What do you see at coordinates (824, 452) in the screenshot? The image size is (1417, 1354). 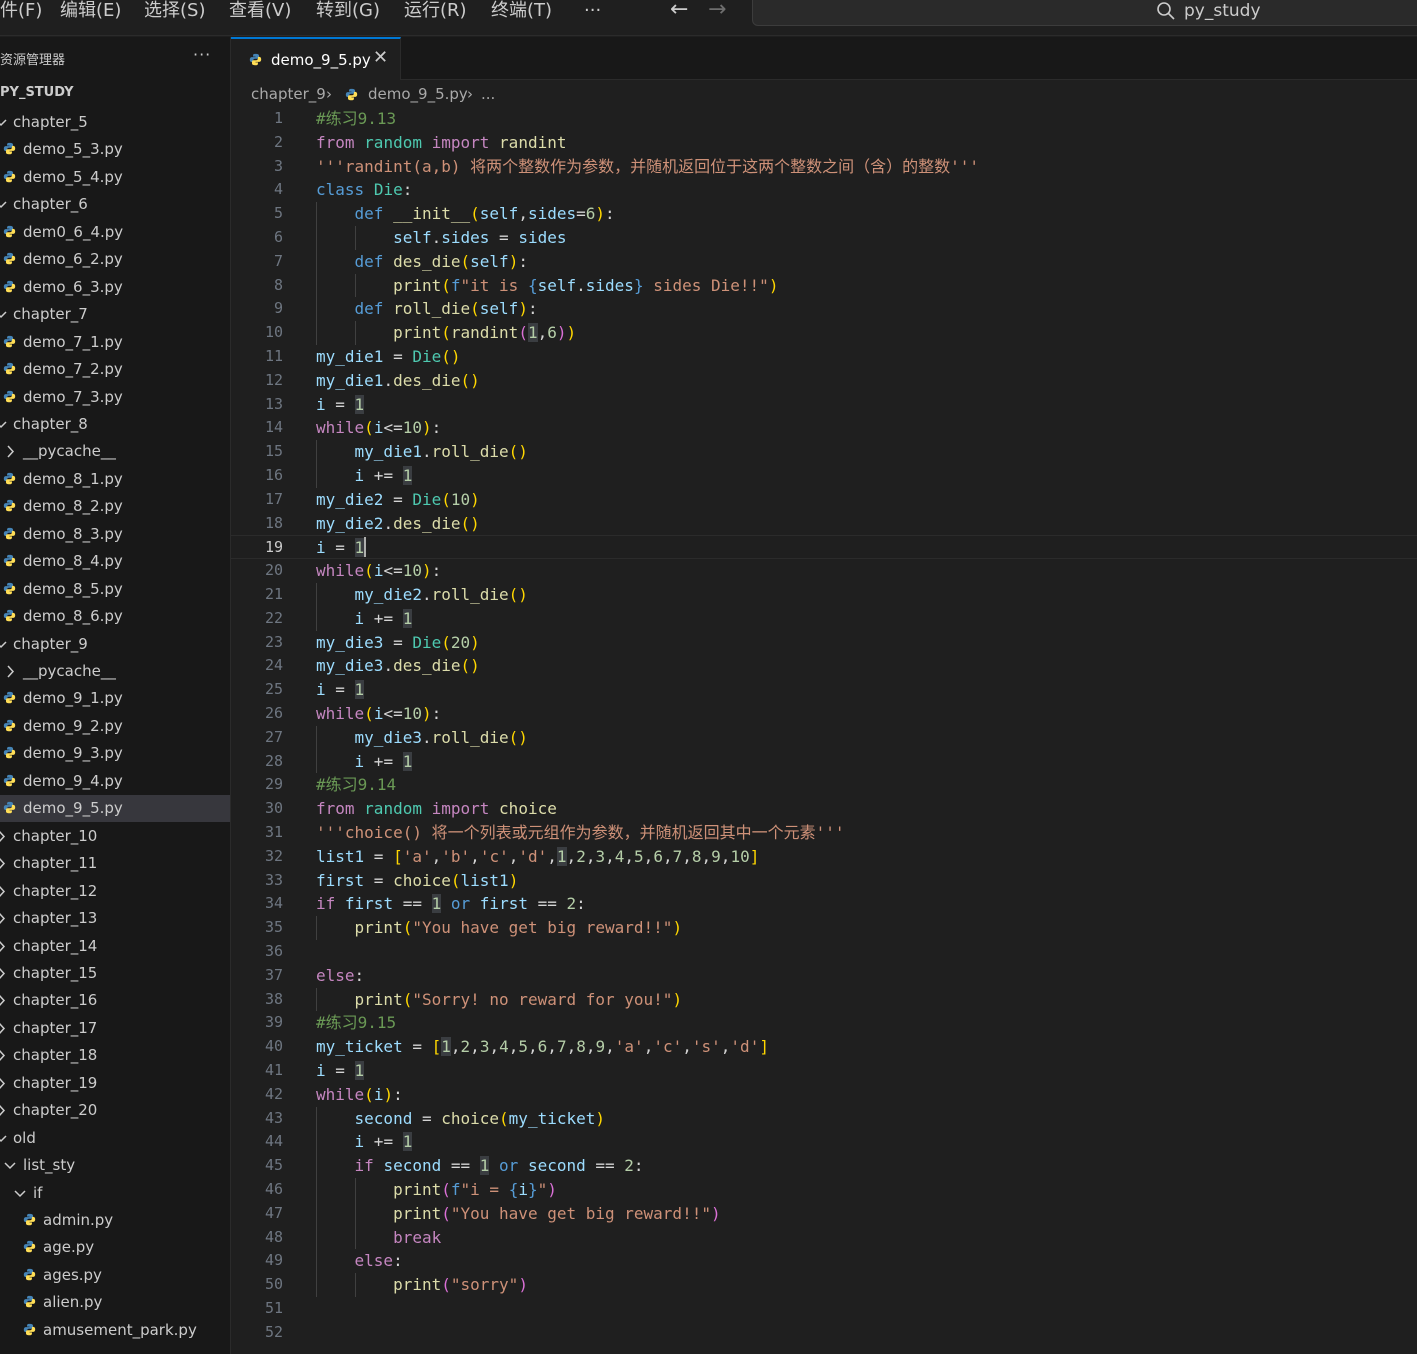 I see `code-line: 15 my_die1.roll_die()` at bounding box center [824, 452].